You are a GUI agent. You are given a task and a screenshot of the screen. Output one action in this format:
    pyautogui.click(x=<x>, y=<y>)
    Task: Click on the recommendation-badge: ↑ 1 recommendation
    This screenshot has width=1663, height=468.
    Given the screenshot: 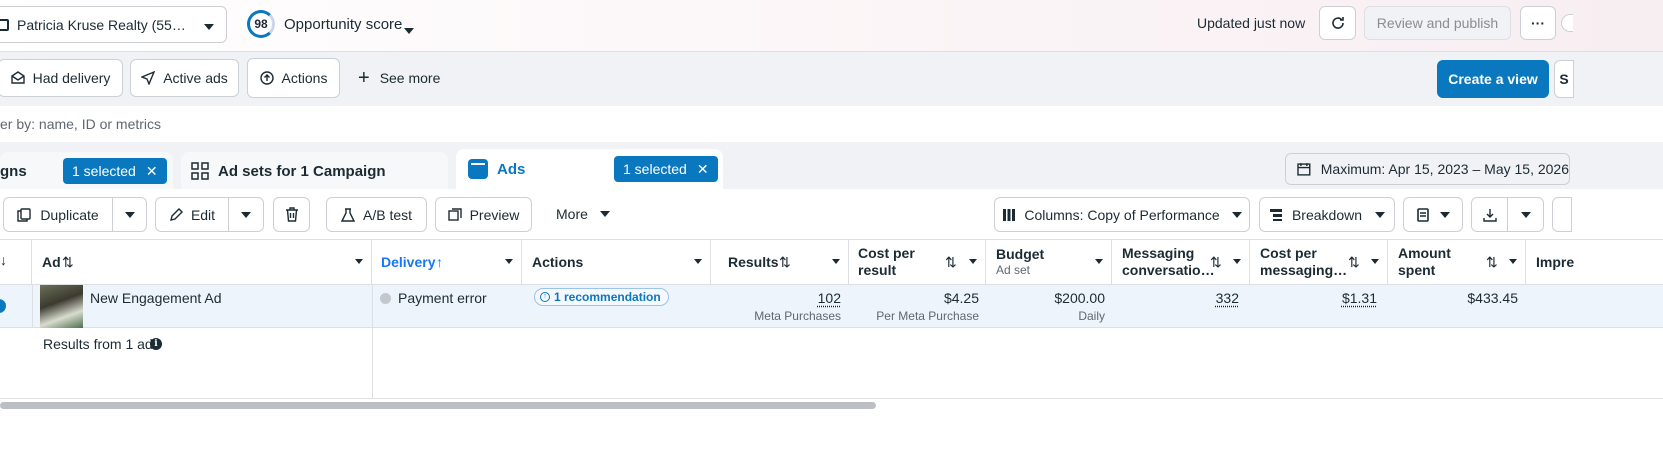 What is the action you would take?
    pyautogui.click(x=601, y=297)
    